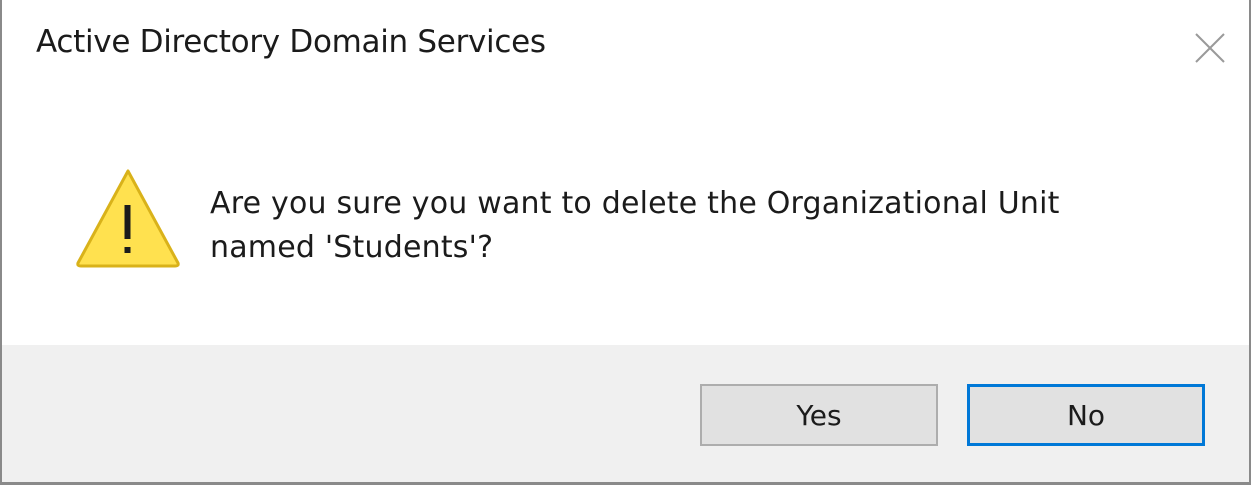 Image resolution: width=1253 pixels, height=488 pixels. What do you see at coordinates (819, 415) in the screenshot?
I see `yes-button: Yes` at bounding box center [819, 415].